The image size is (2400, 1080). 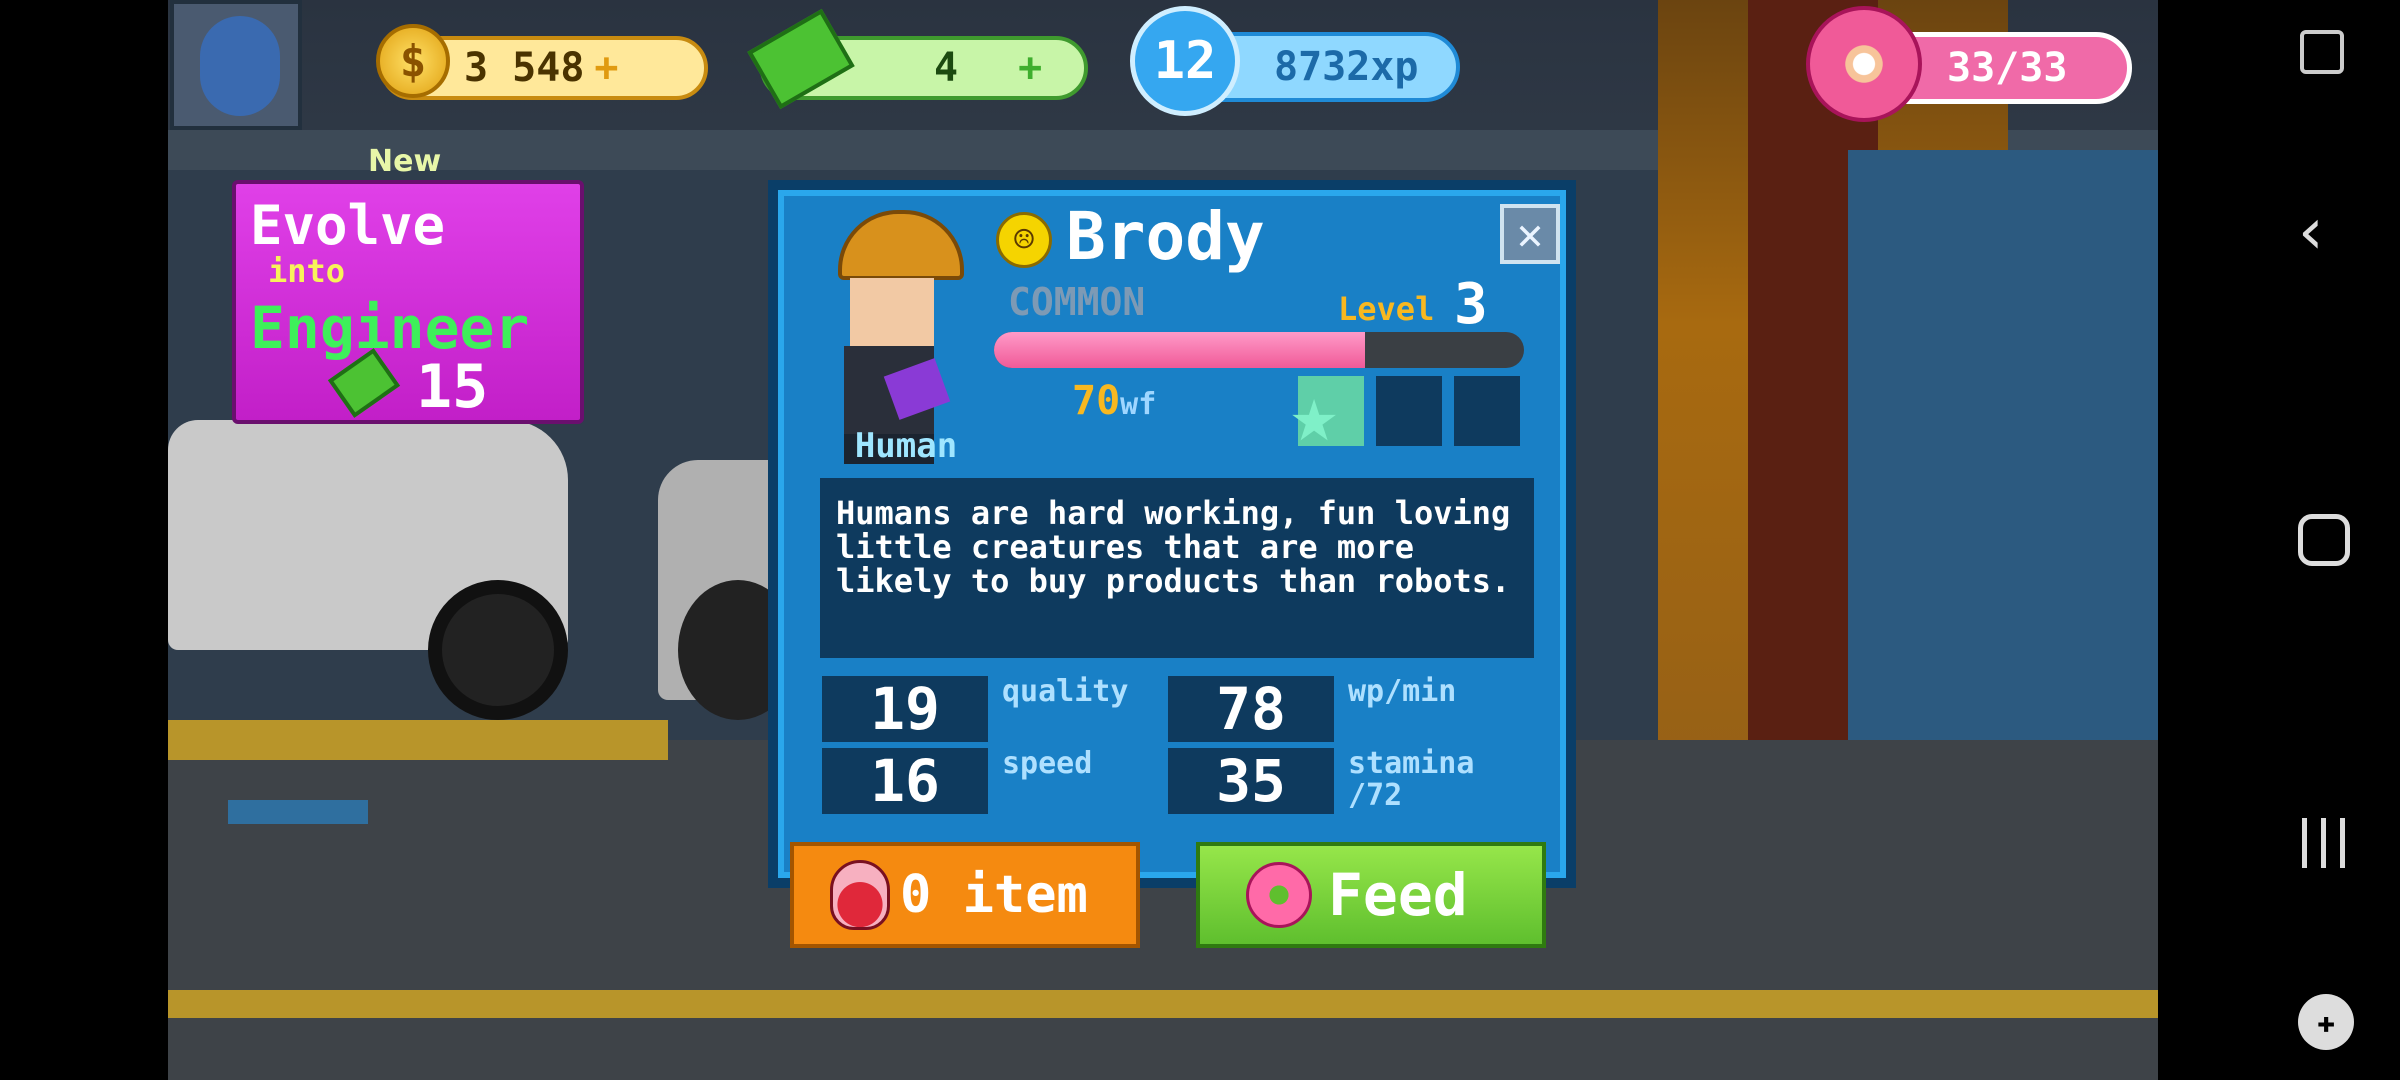 What do you see at coordinates (1375, 795) in the screenshot?
I see `stamina-max: /72` at bounding box center [1375, 795].